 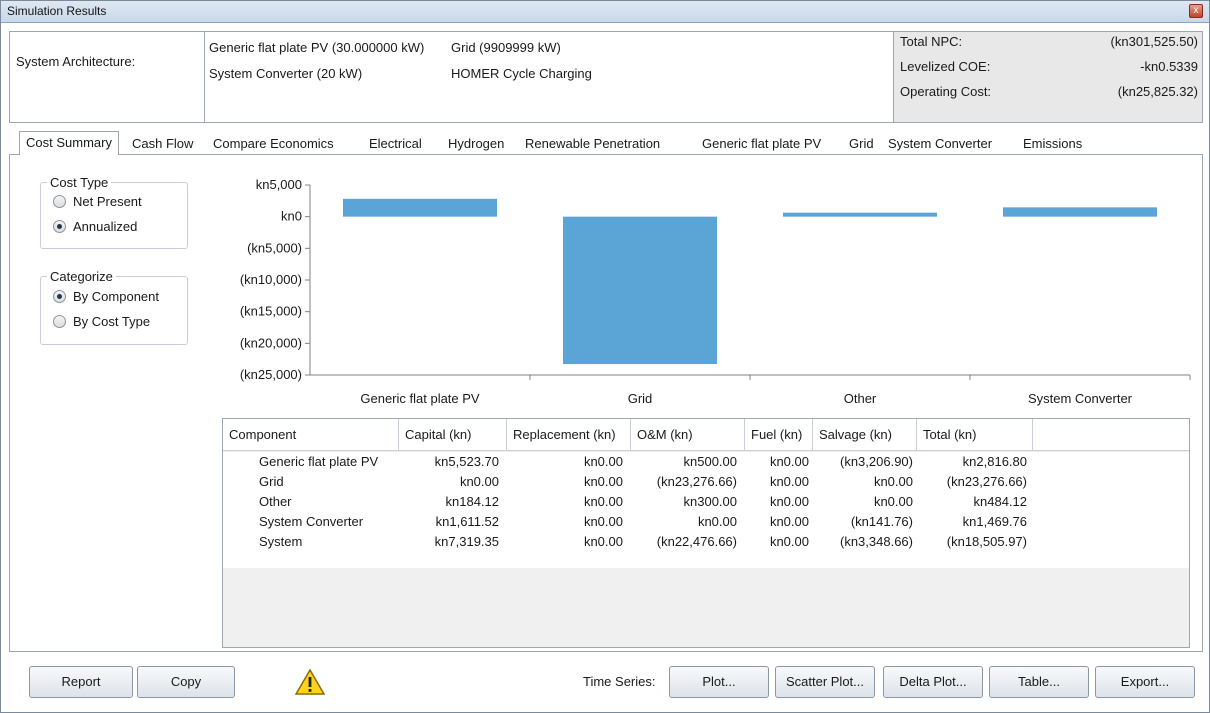 I want to click on time-series-label: Time Series:, so click(x=619, y=681).